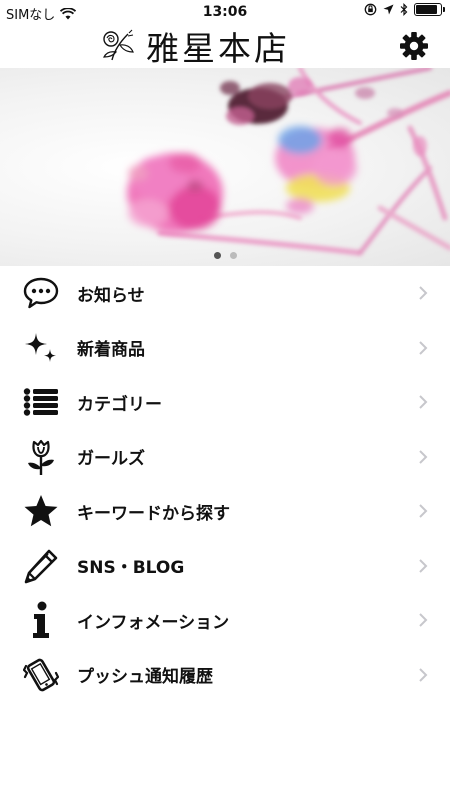  I want to click on menu-item-label: キーワードから探す, so click(153, 513).